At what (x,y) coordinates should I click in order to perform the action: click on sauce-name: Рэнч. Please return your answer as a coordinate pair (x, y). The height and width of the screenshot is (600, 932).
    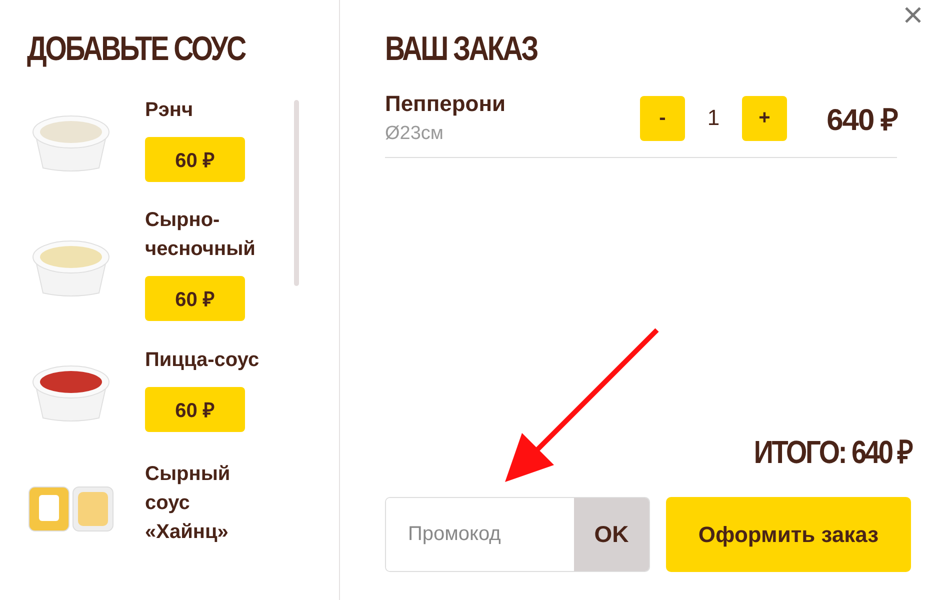
    Looking at the image, I should click on (169, 110).